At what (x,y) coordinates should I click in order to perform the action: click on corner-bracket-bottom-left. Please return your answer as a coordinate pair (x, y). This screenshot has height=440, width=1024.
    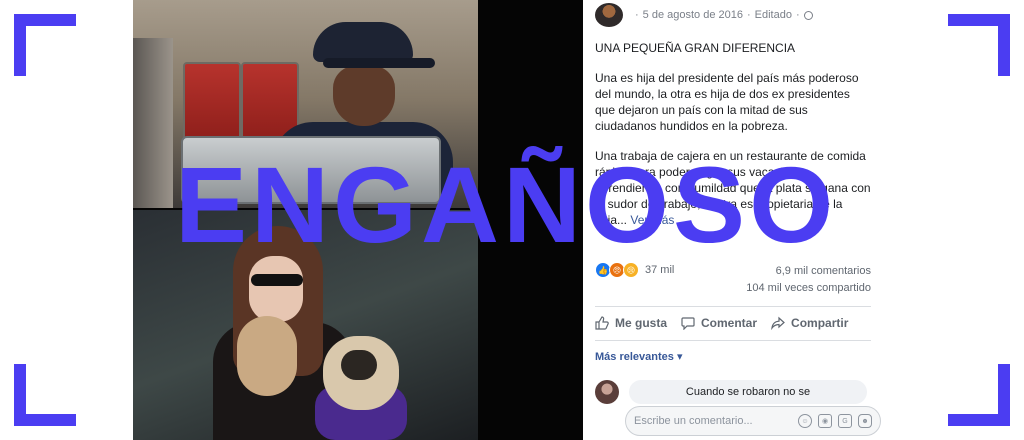
    Looking at the image, I should click on (45, 395).